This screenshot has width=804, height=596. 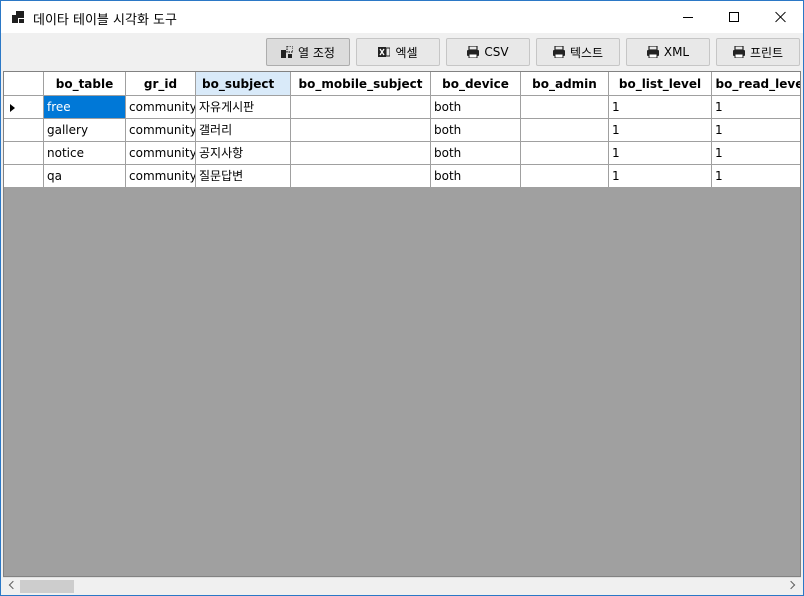 I want to click on excel-icon, so click(x=384, y=52).